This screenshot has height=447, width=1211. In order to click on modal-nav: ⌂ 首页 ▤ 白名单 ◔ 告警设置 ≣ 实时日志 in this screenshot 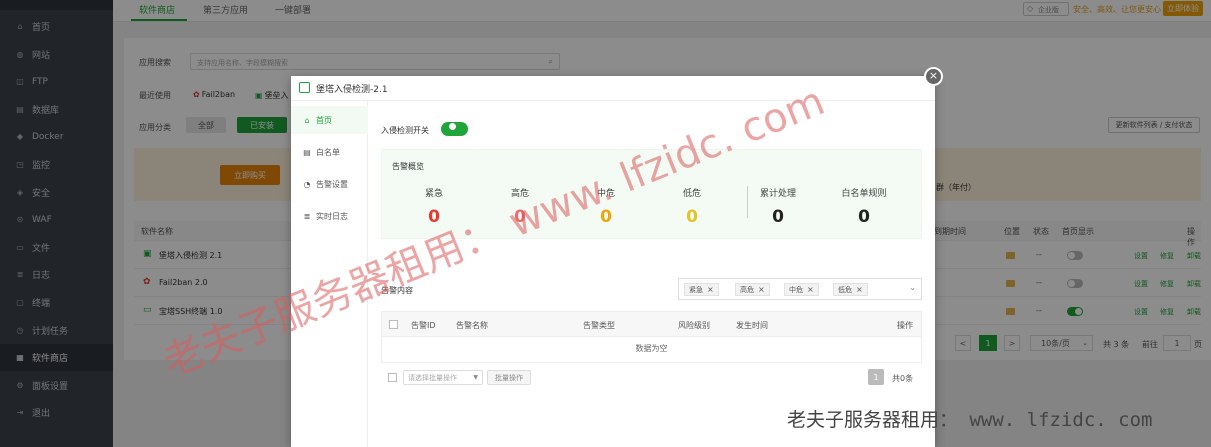, I will do `click(329, 274)`.